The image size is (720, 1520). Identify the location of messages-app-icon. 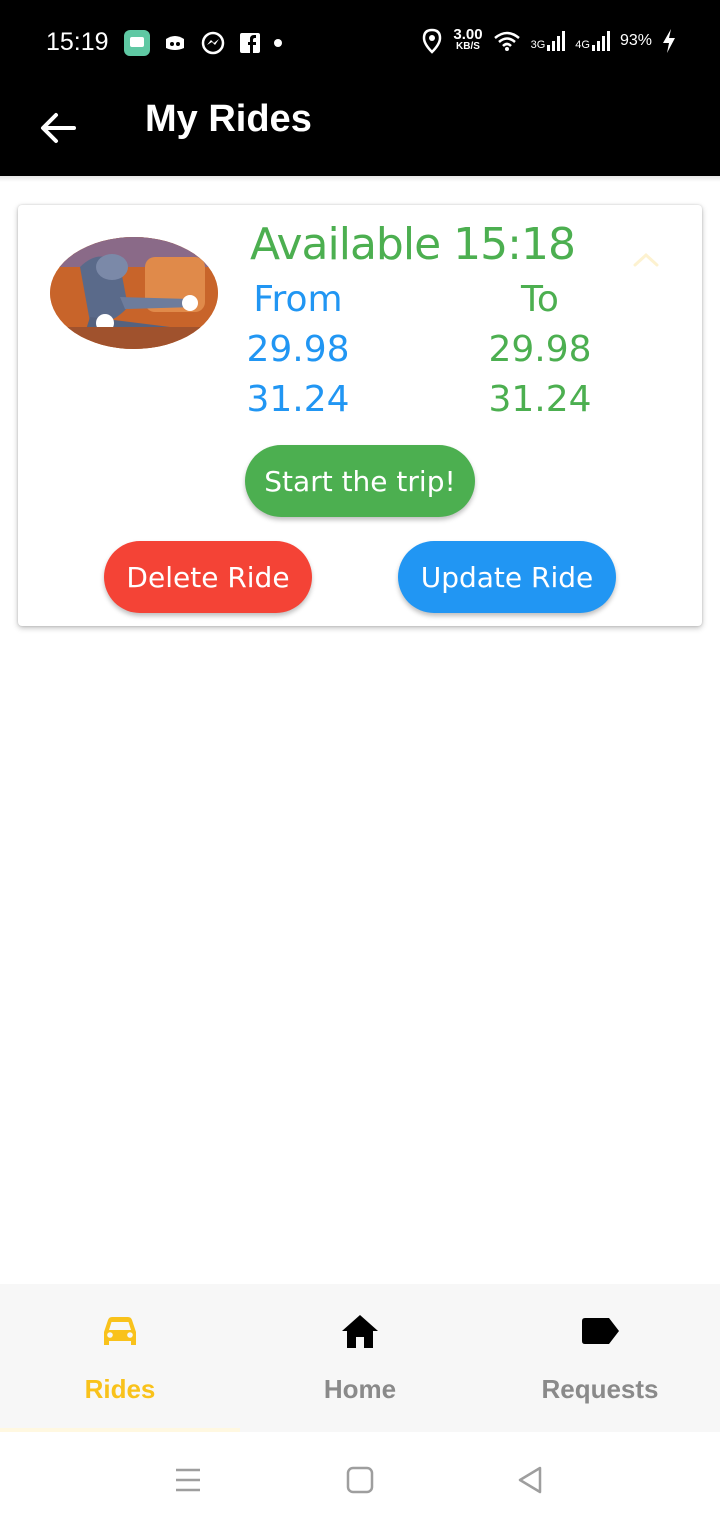
(137, 43).